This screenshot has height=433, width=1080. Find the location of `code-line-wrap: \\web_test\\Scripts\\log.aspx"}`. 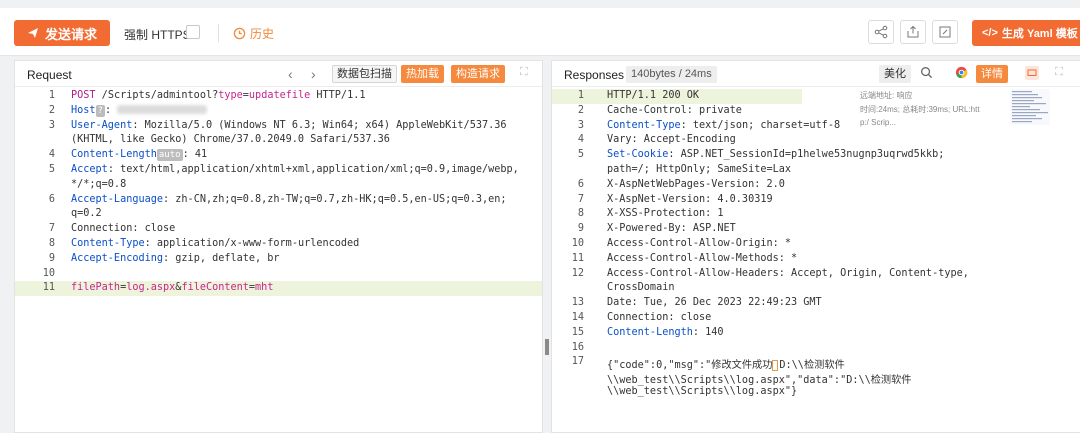

code-line-wrap: \\web_test\\Scripts\\log.aspx"} is located at coordinates (702, 391).